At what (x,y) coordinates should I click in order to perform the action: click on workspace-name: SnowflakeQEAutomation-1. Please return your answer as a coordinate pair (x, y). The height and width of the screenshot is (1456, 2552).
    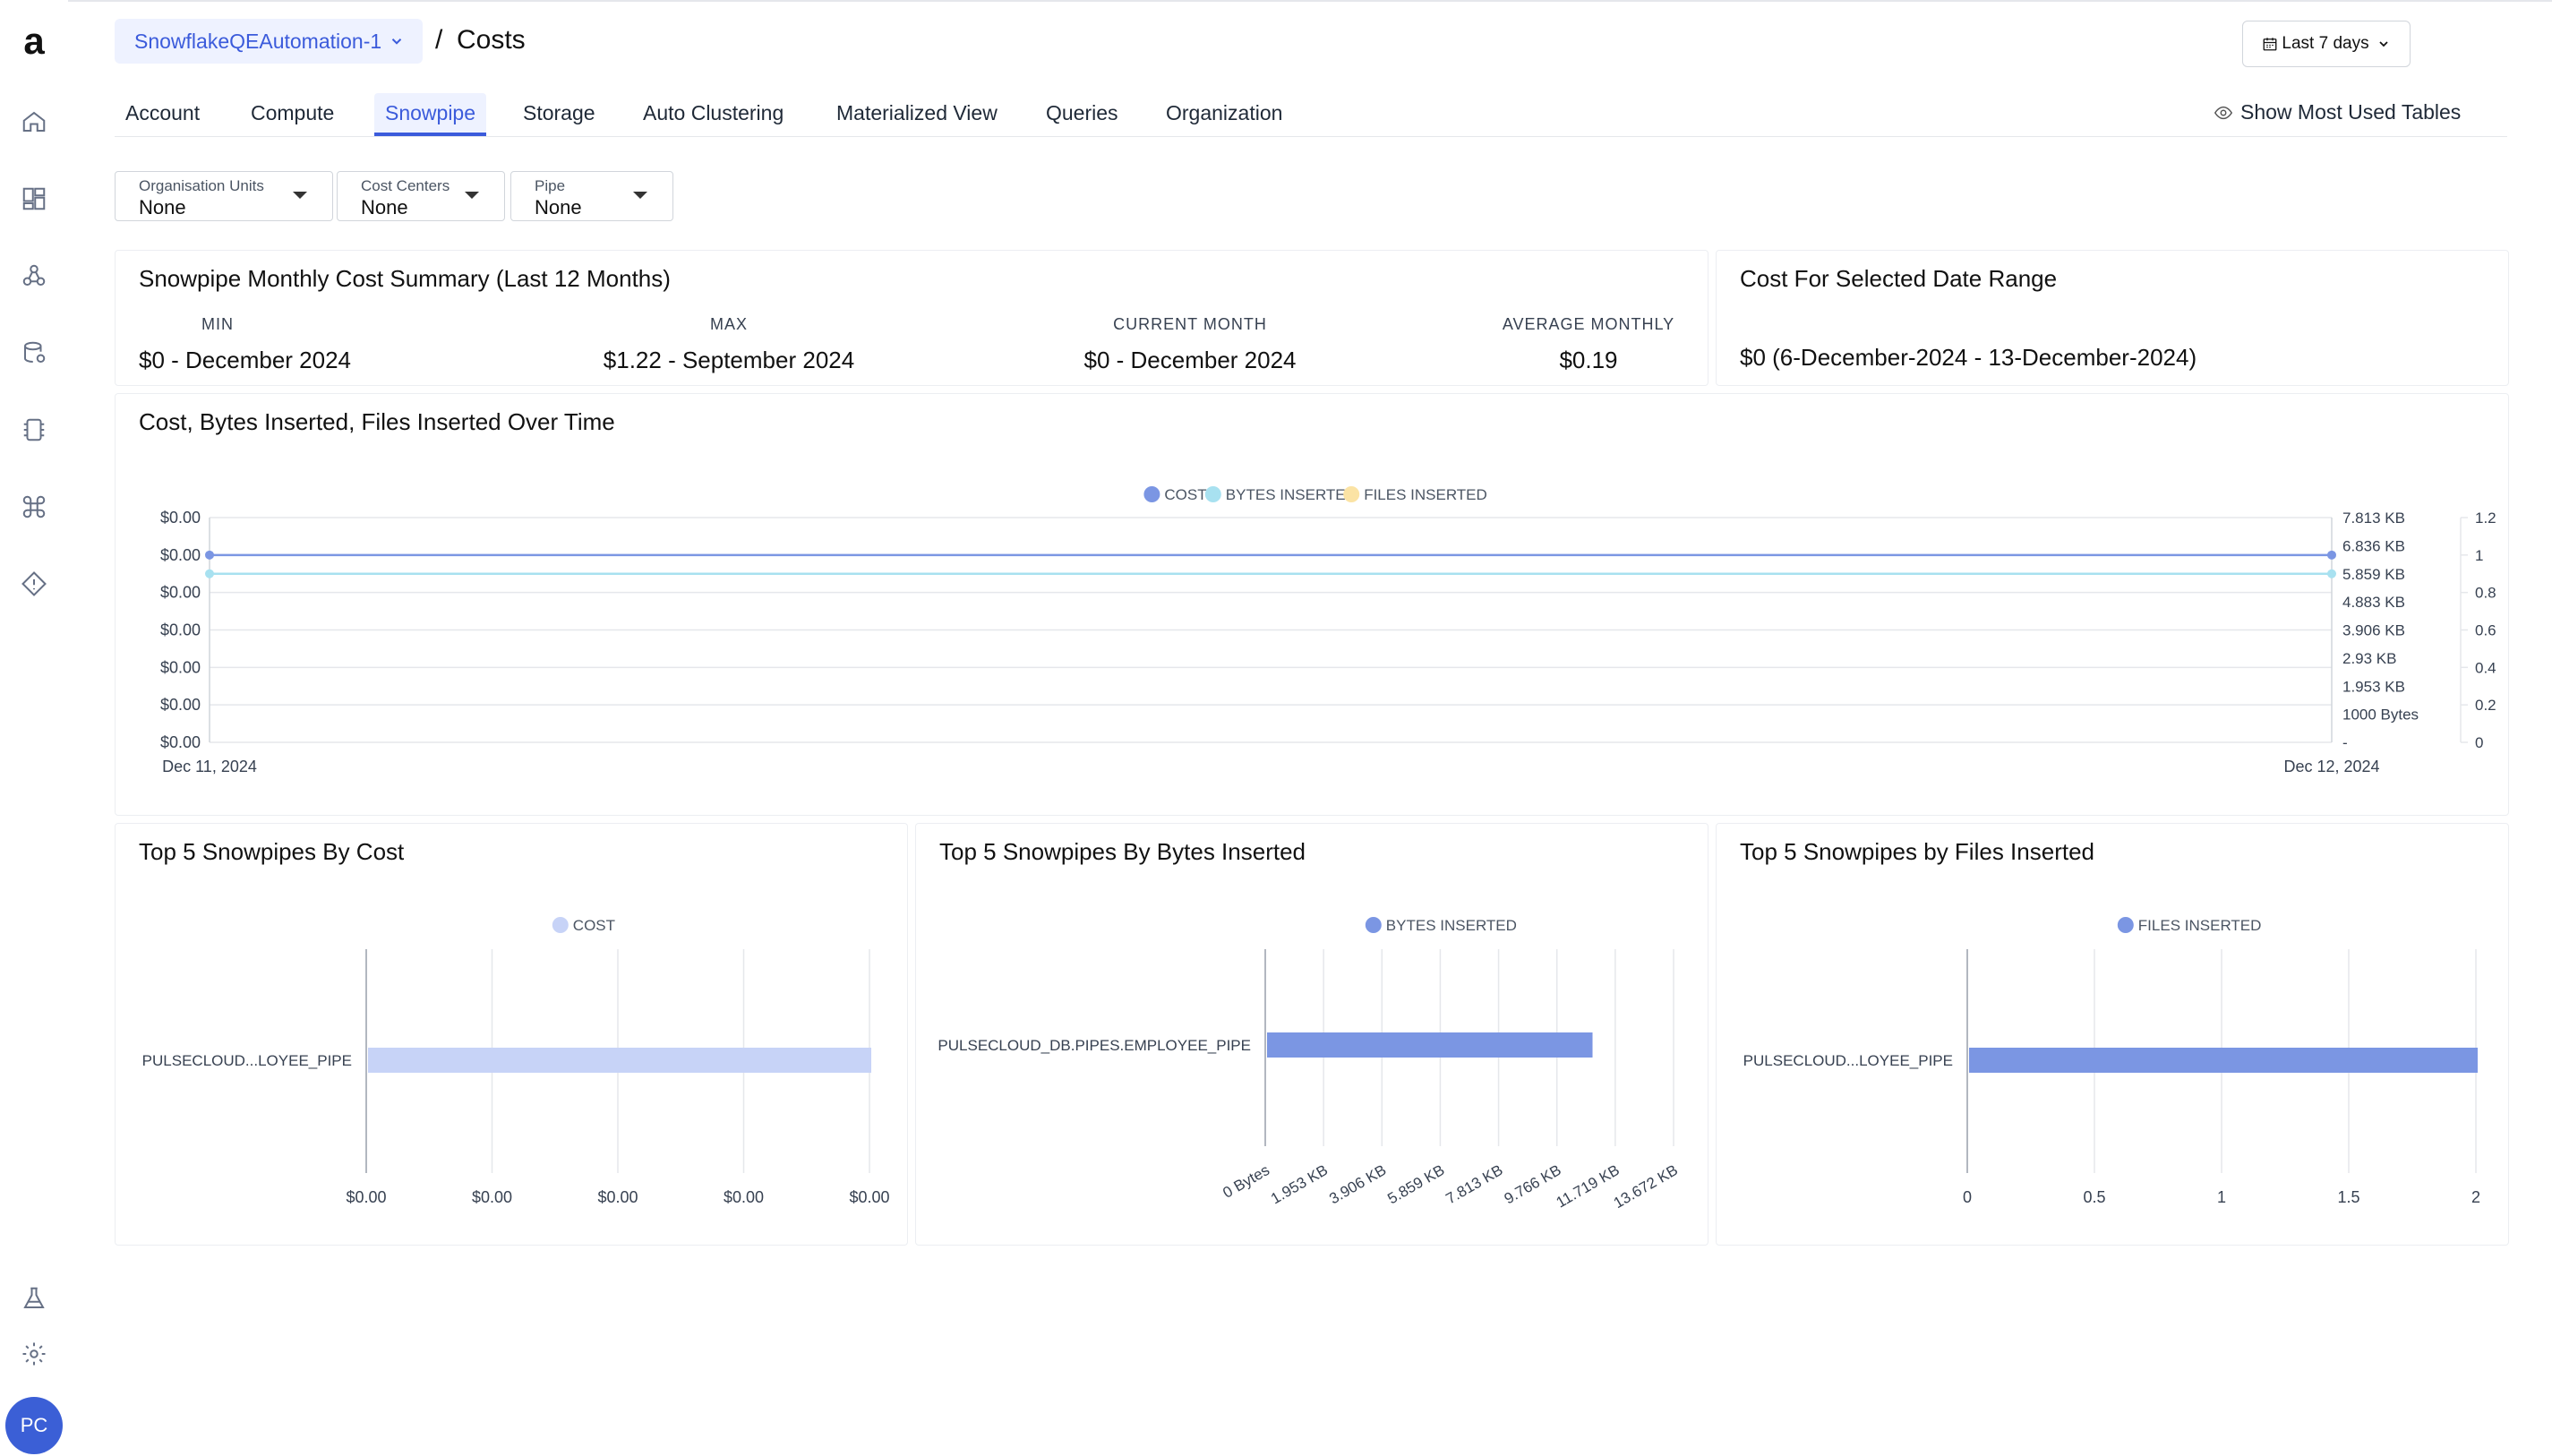
    Looking at the image, I should click on (258, 41).